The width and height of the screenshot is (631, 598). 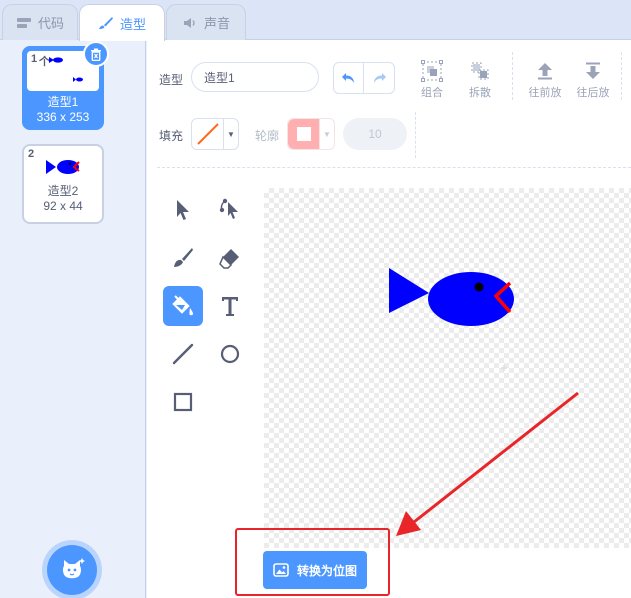 I want to click on undo-button, so click(x=349, y=78).